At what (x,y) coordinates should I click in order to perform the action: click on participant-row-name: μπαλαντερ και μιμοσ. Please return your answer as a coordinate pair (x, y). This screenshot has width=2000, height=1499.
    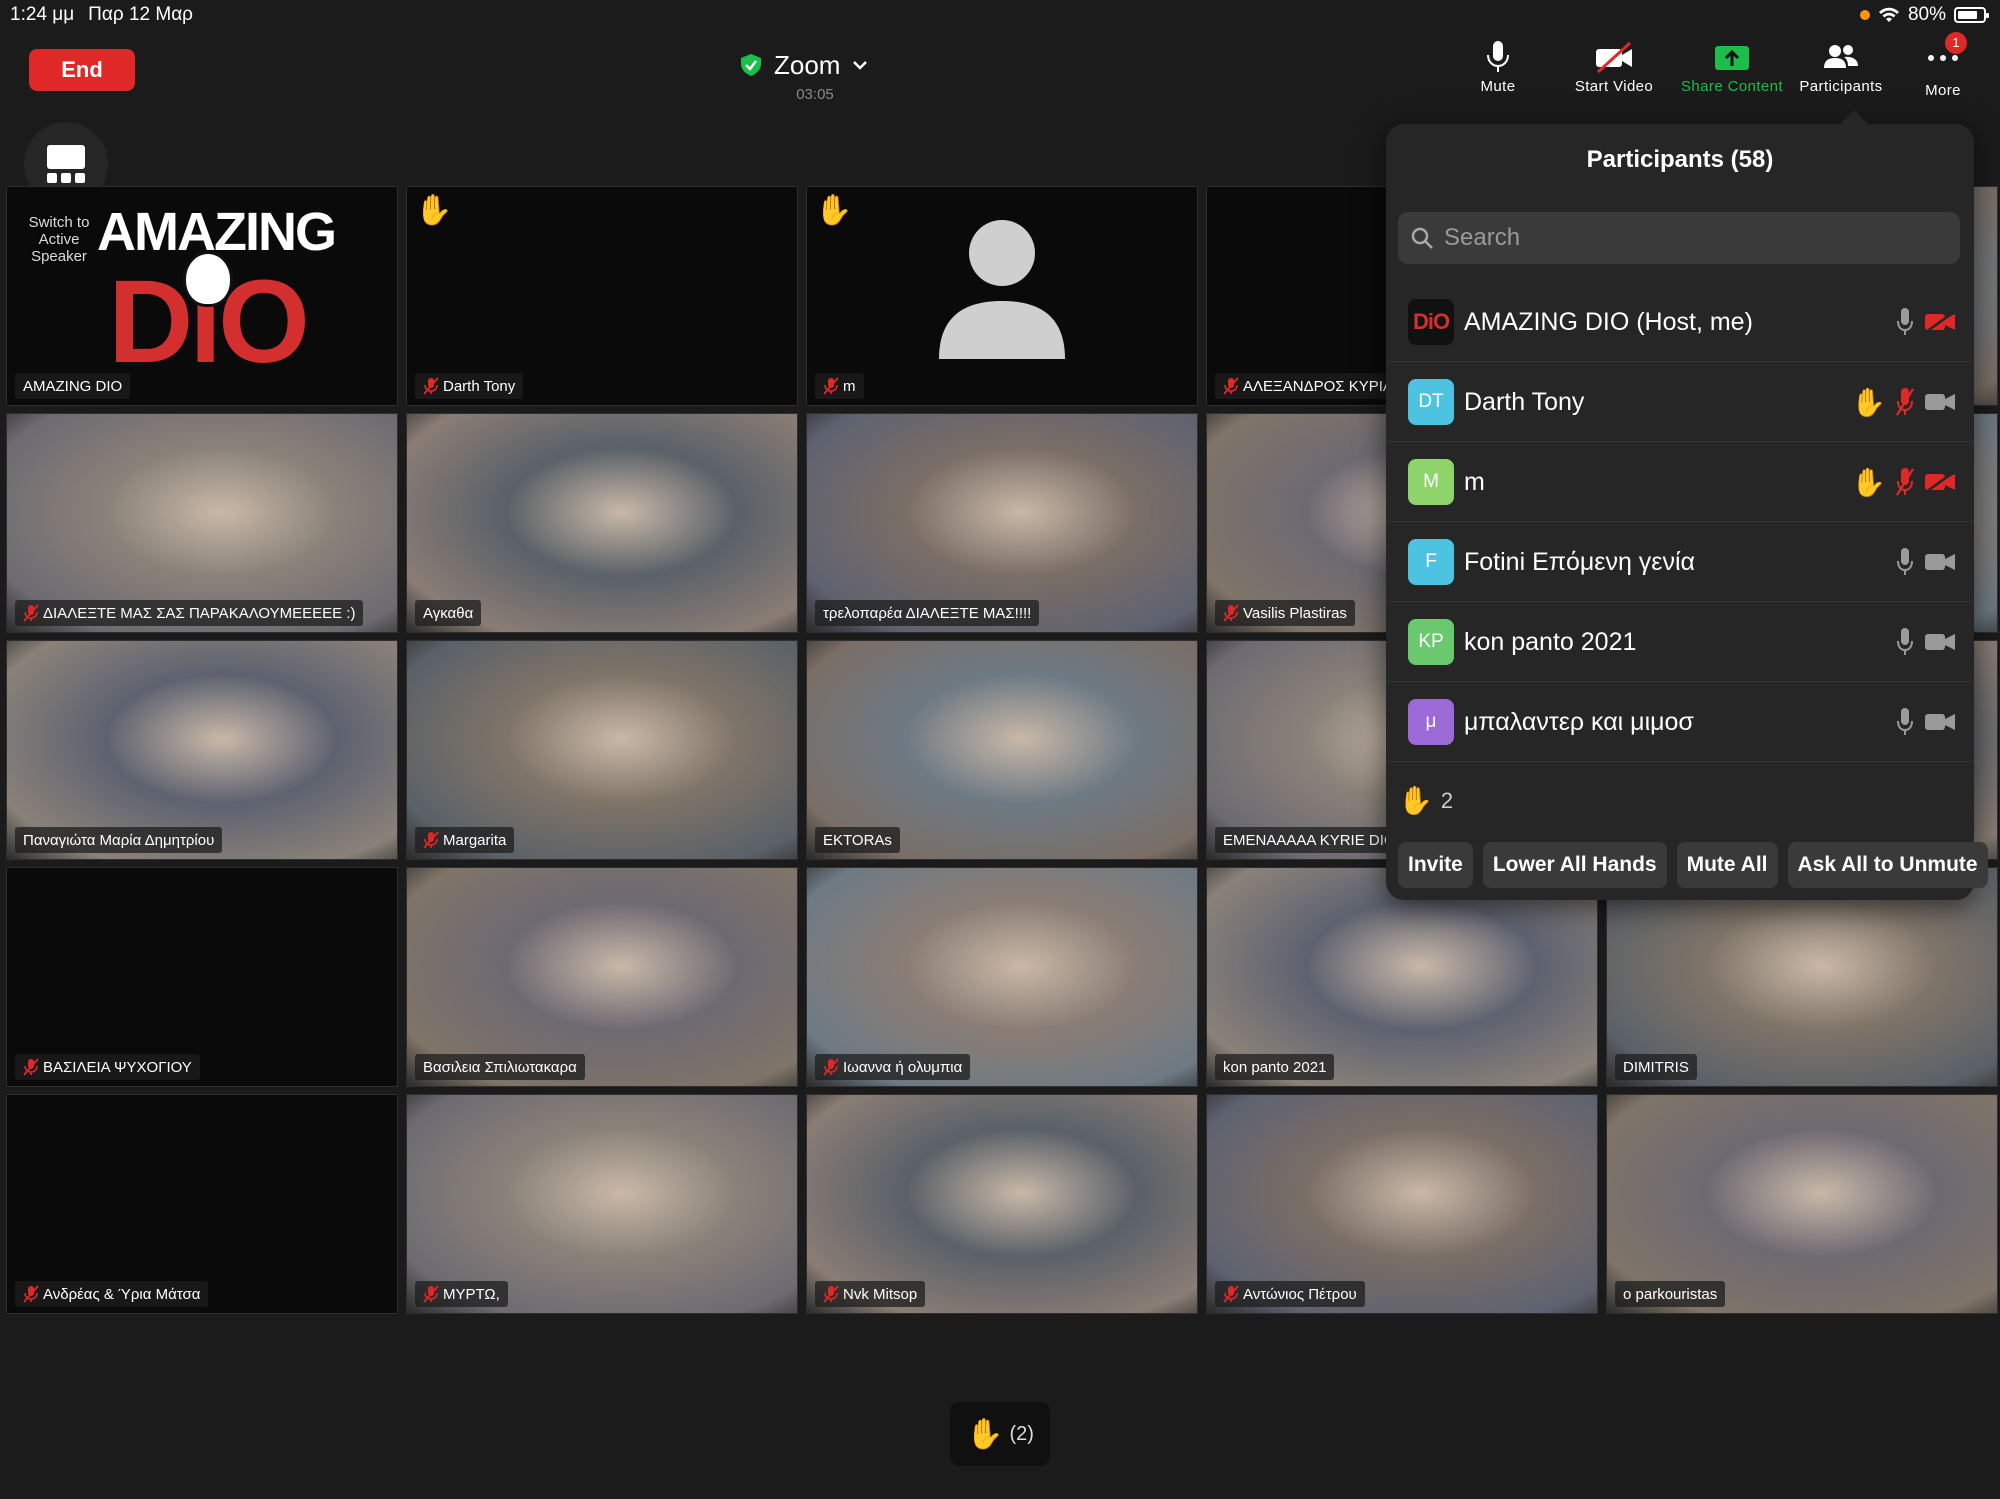
    Looking at the image, I should click on (1579, 722).